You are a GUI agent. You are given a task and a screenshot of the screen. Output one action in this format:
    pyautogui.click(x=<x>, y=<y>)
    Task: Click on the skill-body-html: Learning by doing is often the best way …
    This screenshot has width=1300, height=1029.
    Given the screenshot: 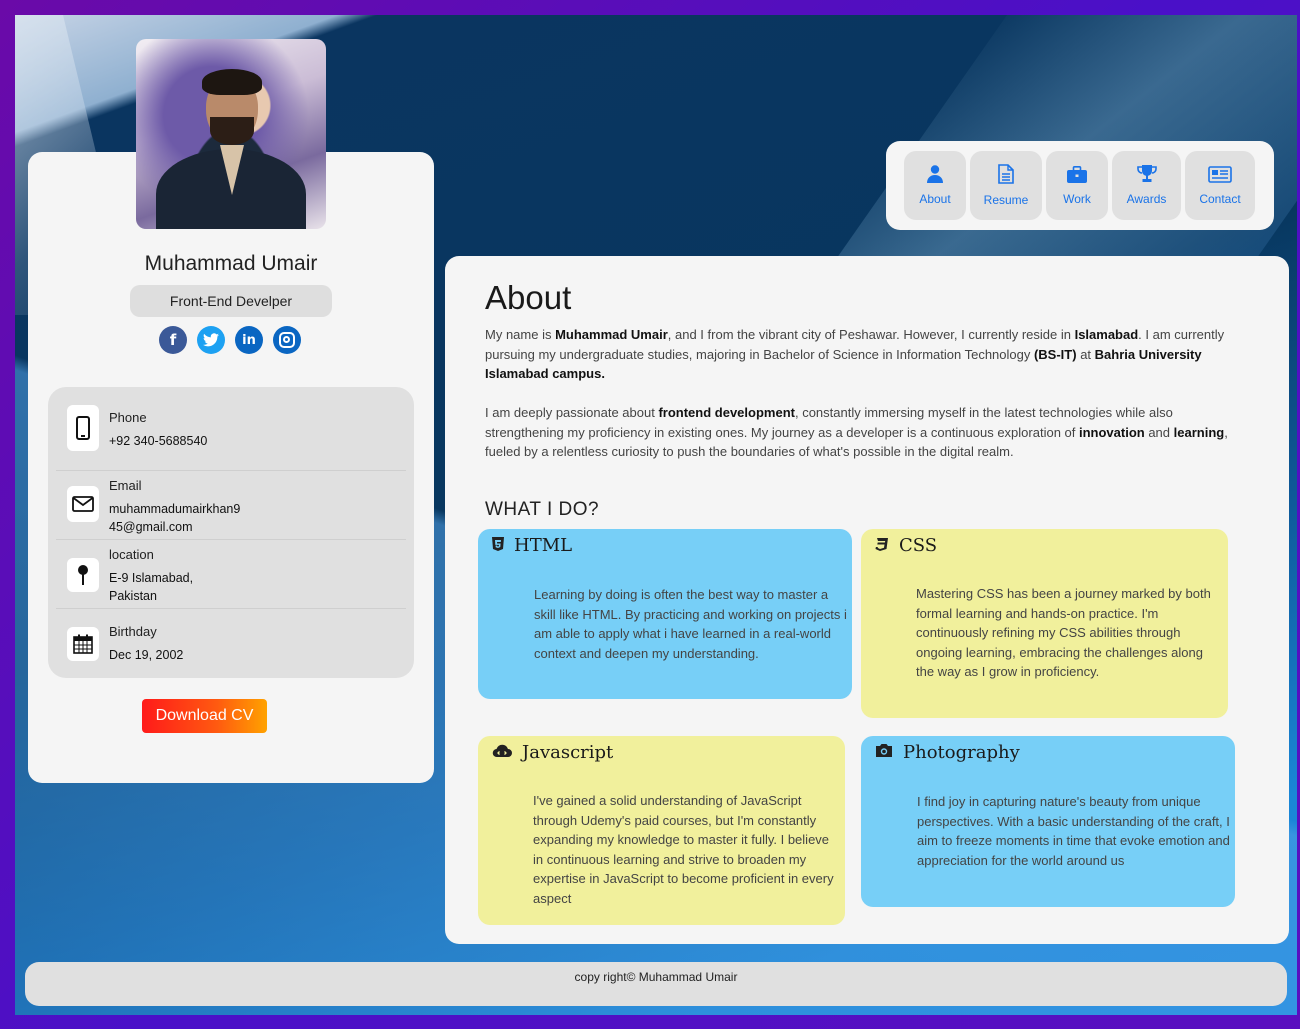 What is the action you would take?
    pyautogui.click(x=690, y=624)
    